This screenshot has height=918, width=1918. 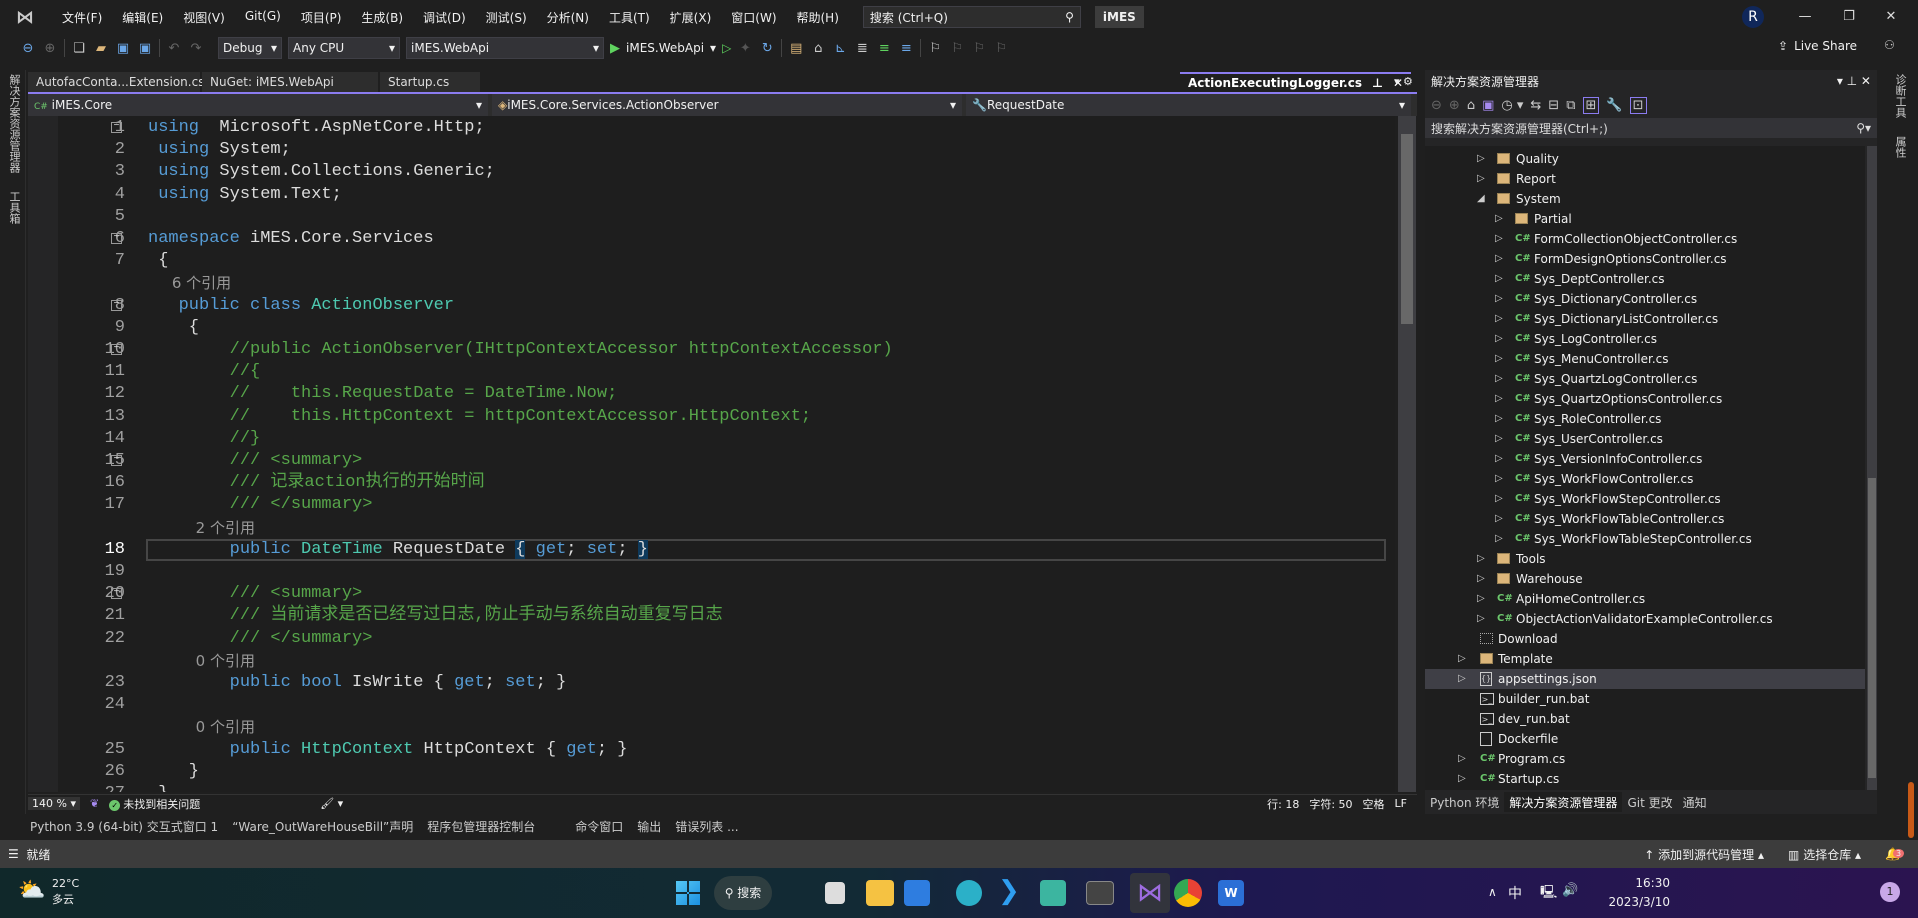 I want to click on run-button: iMES.WebApi, so click(x=665, y=48).